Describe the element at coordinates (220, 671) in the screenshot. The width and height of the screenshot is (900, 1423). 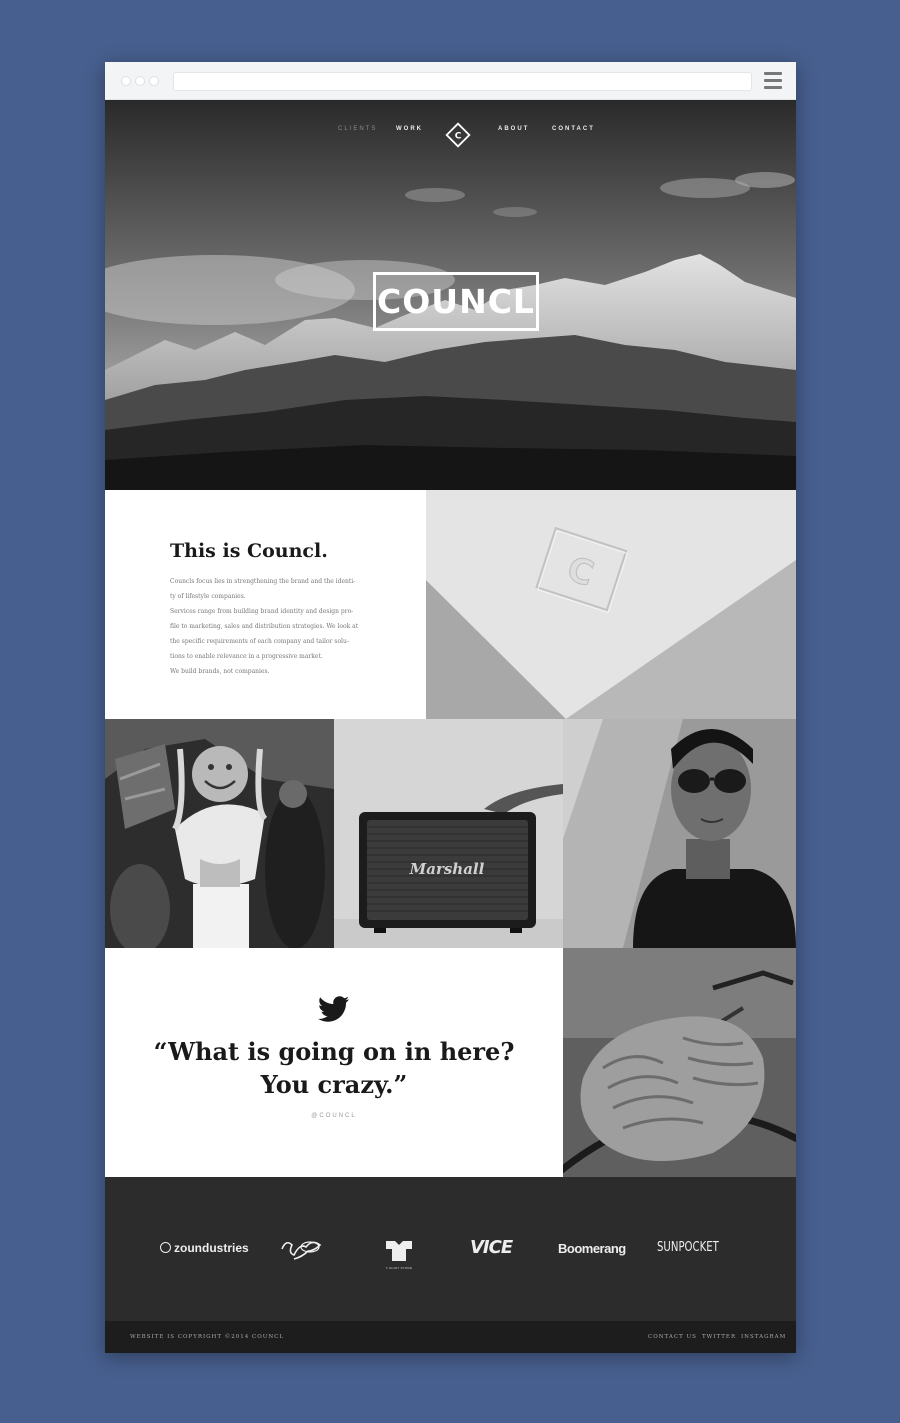
I see `intro-line: We build brands, not companies.` at that location.